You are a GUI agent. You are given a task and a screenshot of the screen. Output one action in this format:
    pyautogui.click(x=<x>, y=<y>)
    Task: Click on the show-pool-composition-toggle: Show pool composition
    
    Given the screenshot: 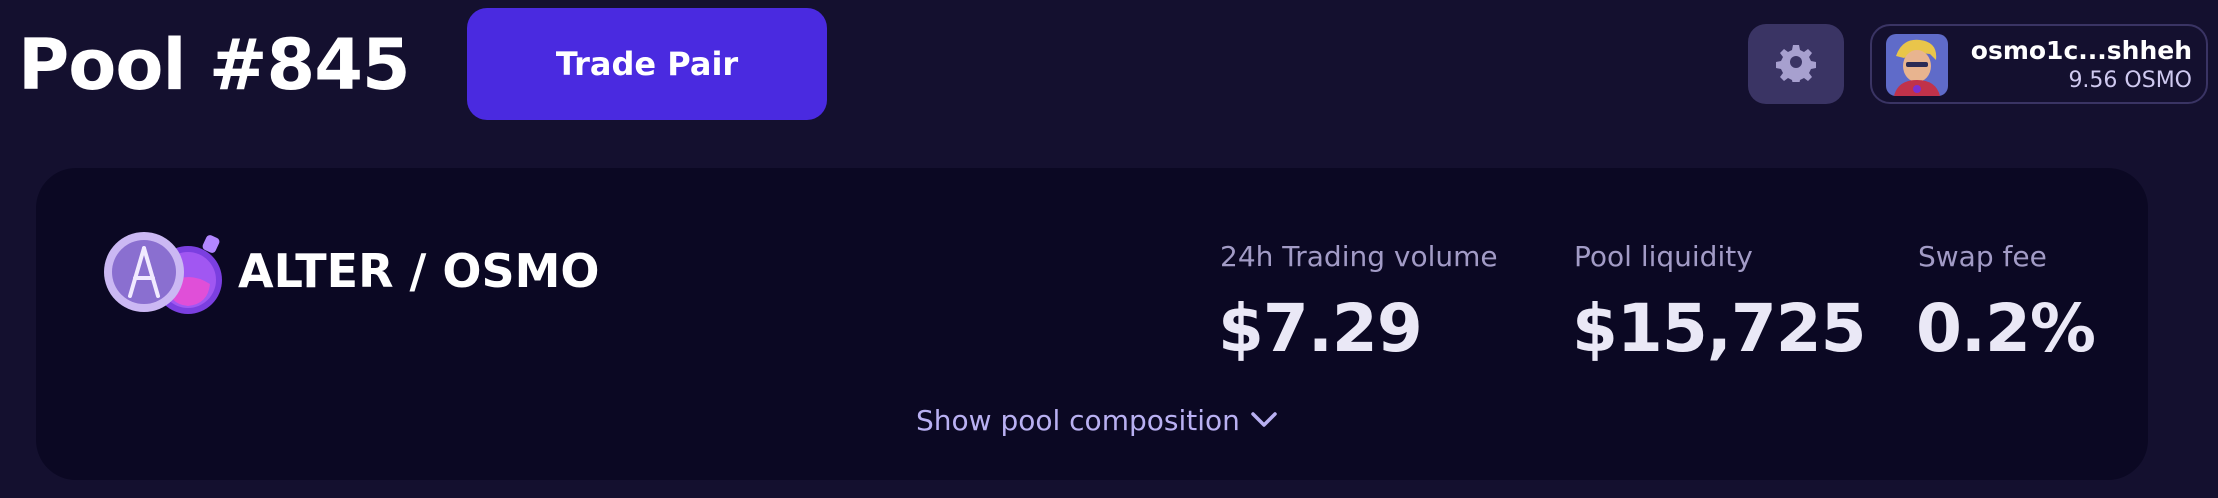 What is the action you would take?
    pyautogui.click(x=1097, y=420)
    